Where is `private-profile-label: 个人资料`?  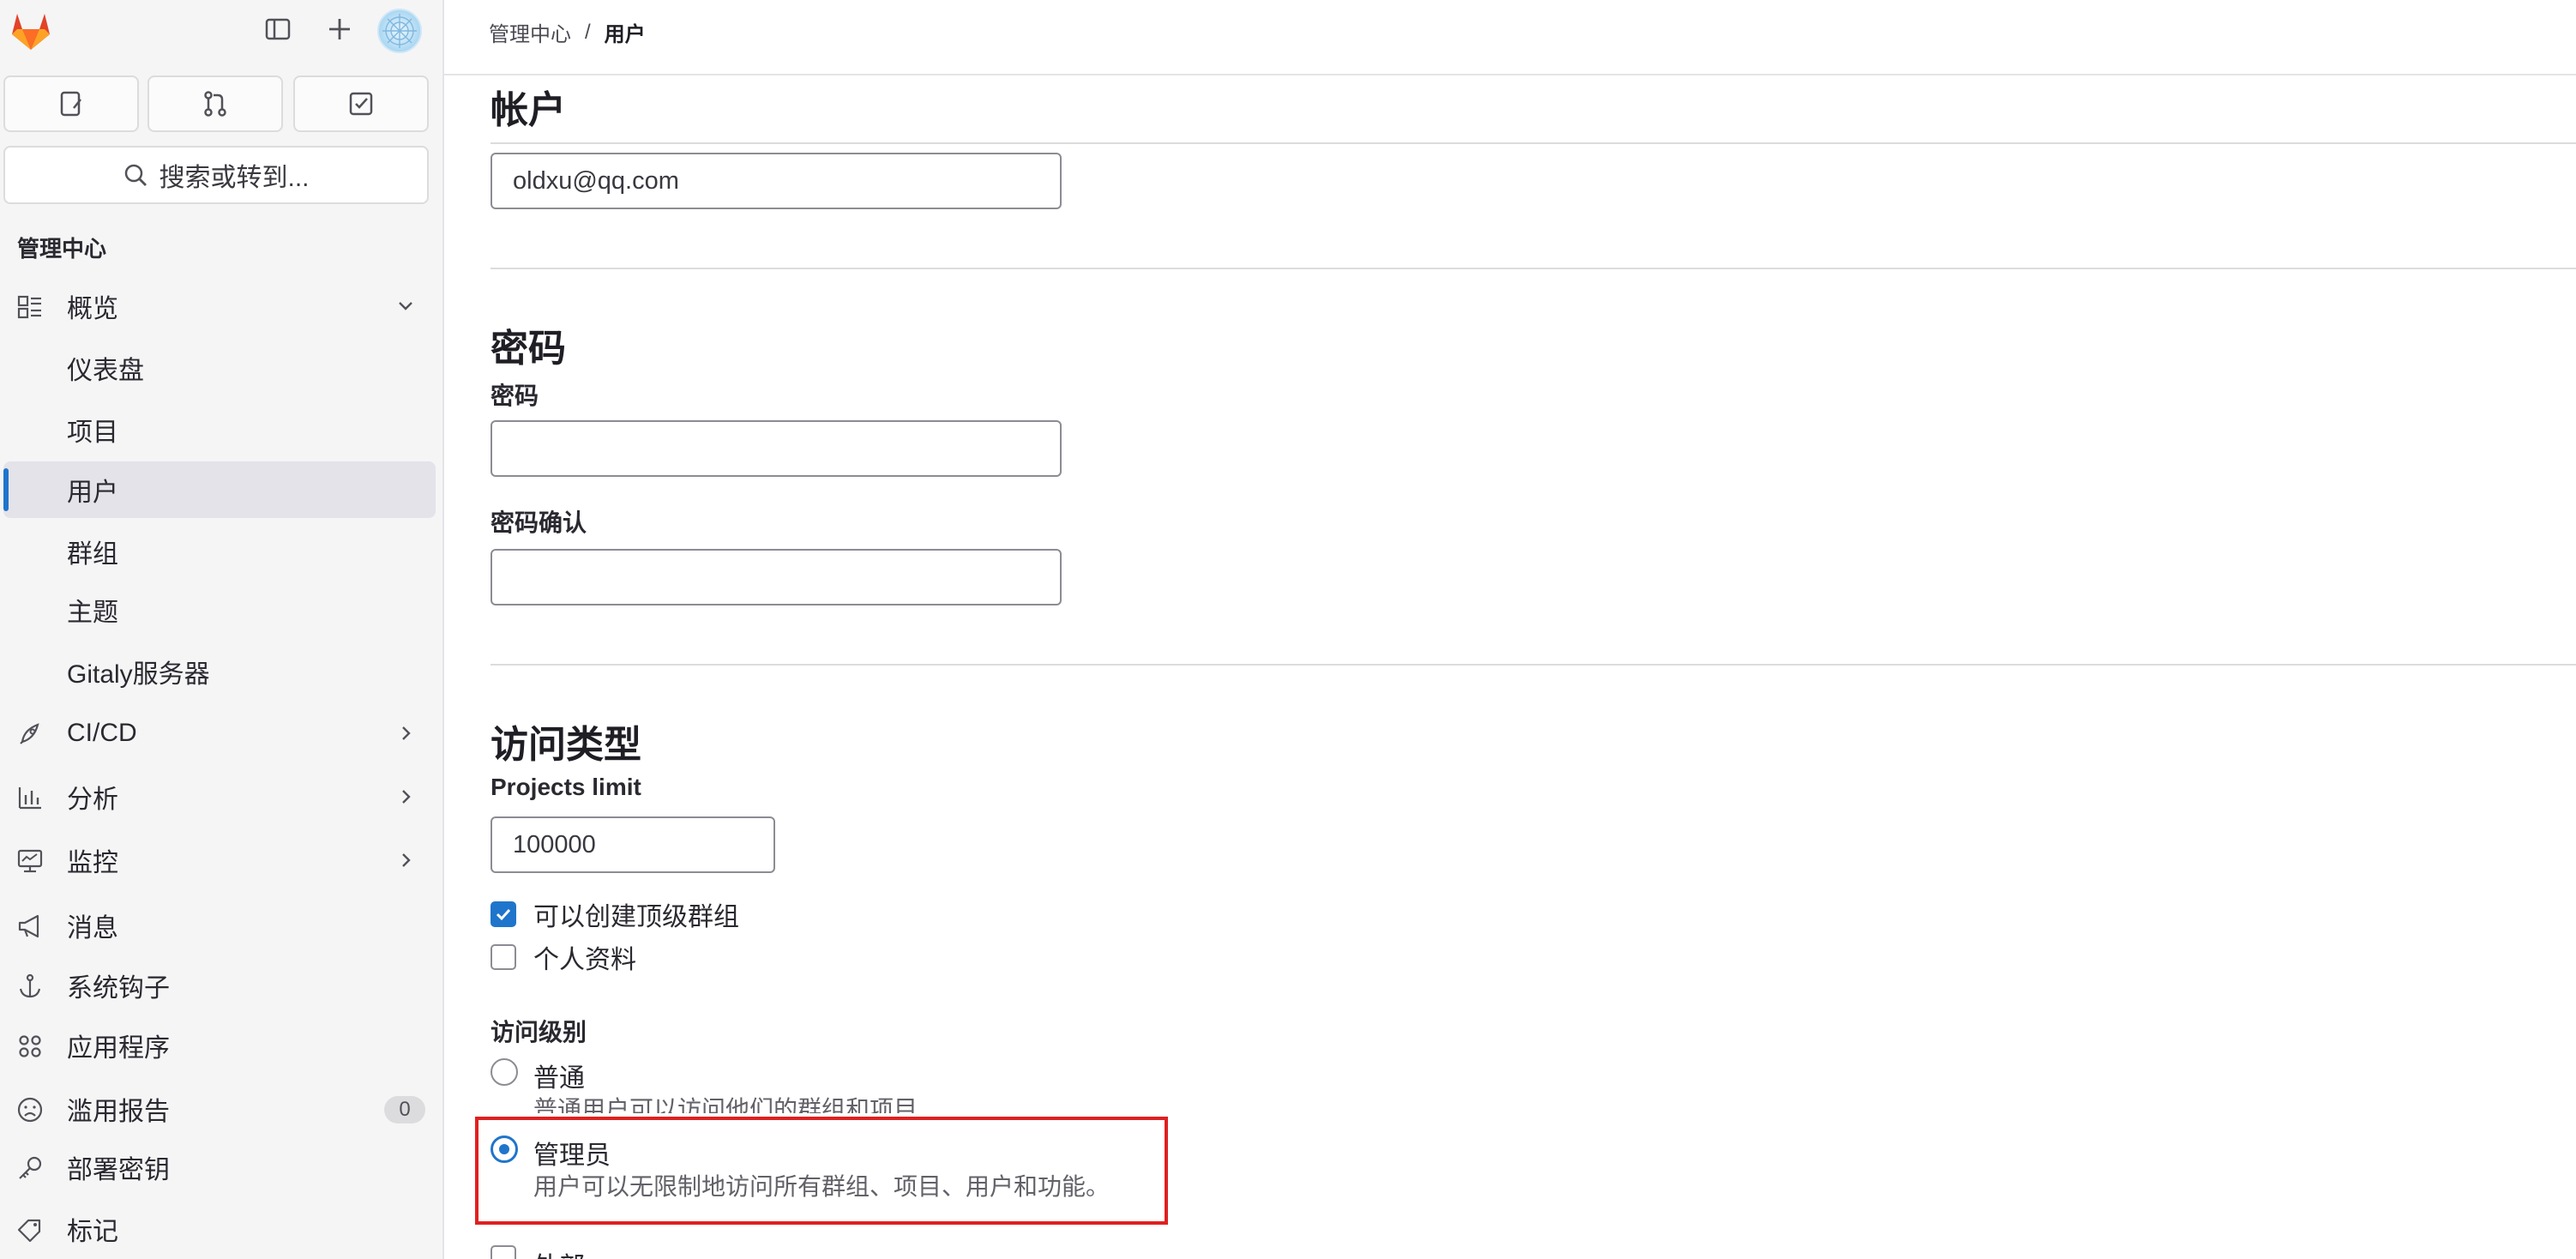
private-profile-label: 个人资料 is located at coordinates (584, 960).